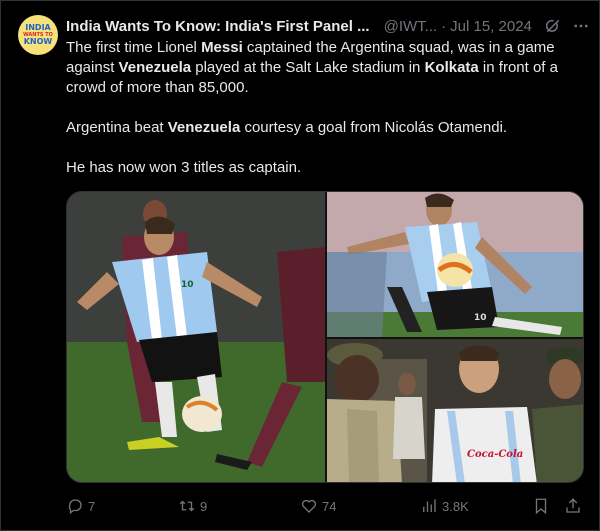 This screenshot has width=600, height=531. Describe the element at coordinates (204, 506) in the screenshot. I see `repost-count: 9` at that location.